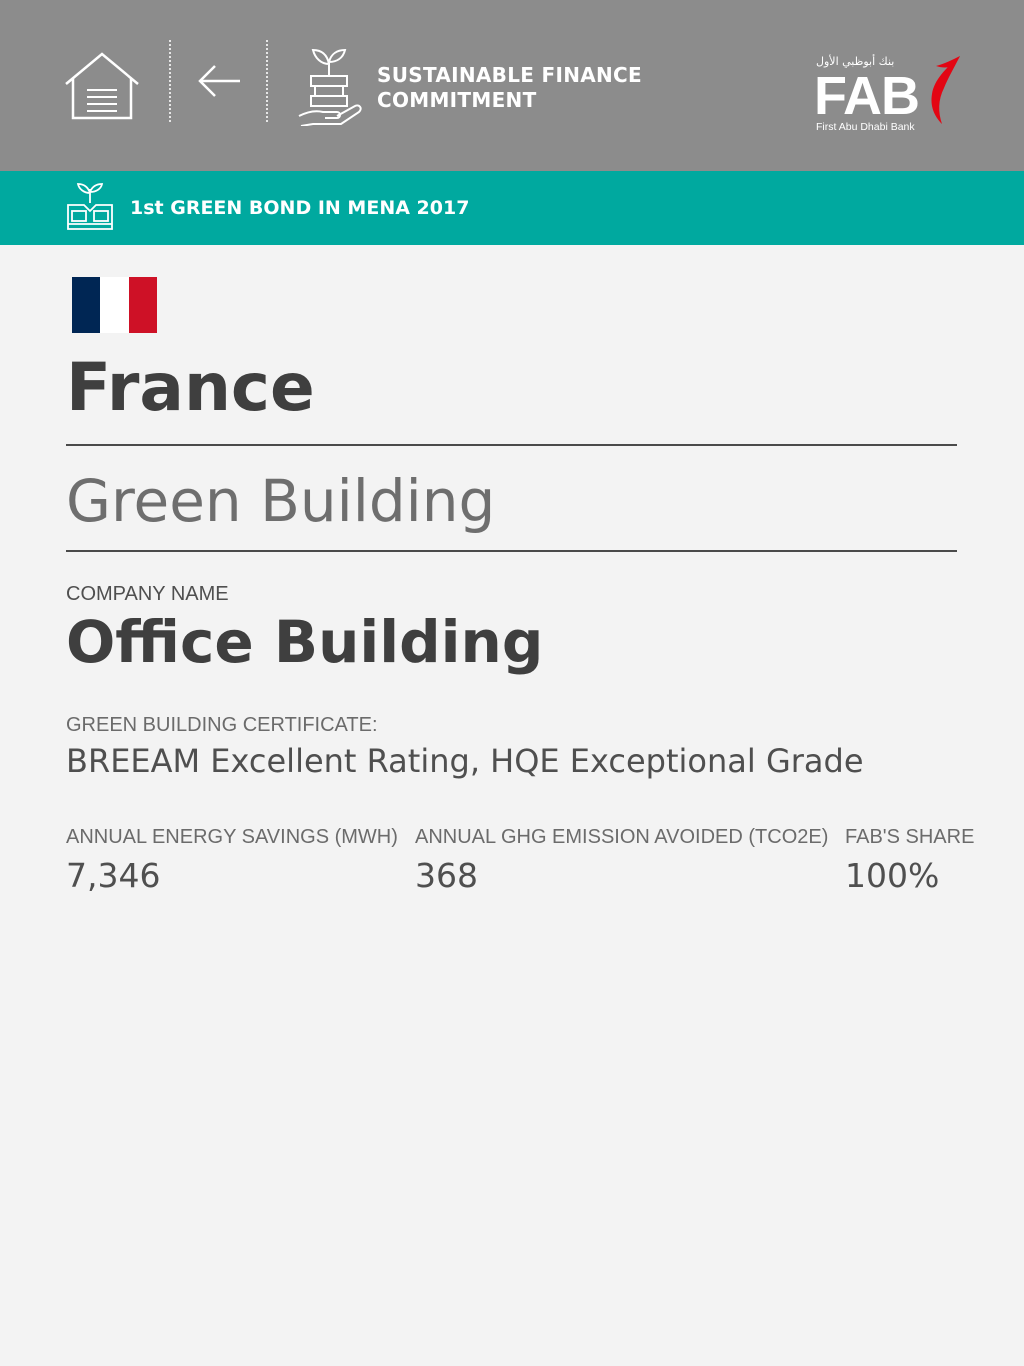 The width and height of the screenshot is (1024, 1366). Describe the element at coordinates (113, 875) in the screenshot. I see `energy-savings-value: 7,346` at that location.